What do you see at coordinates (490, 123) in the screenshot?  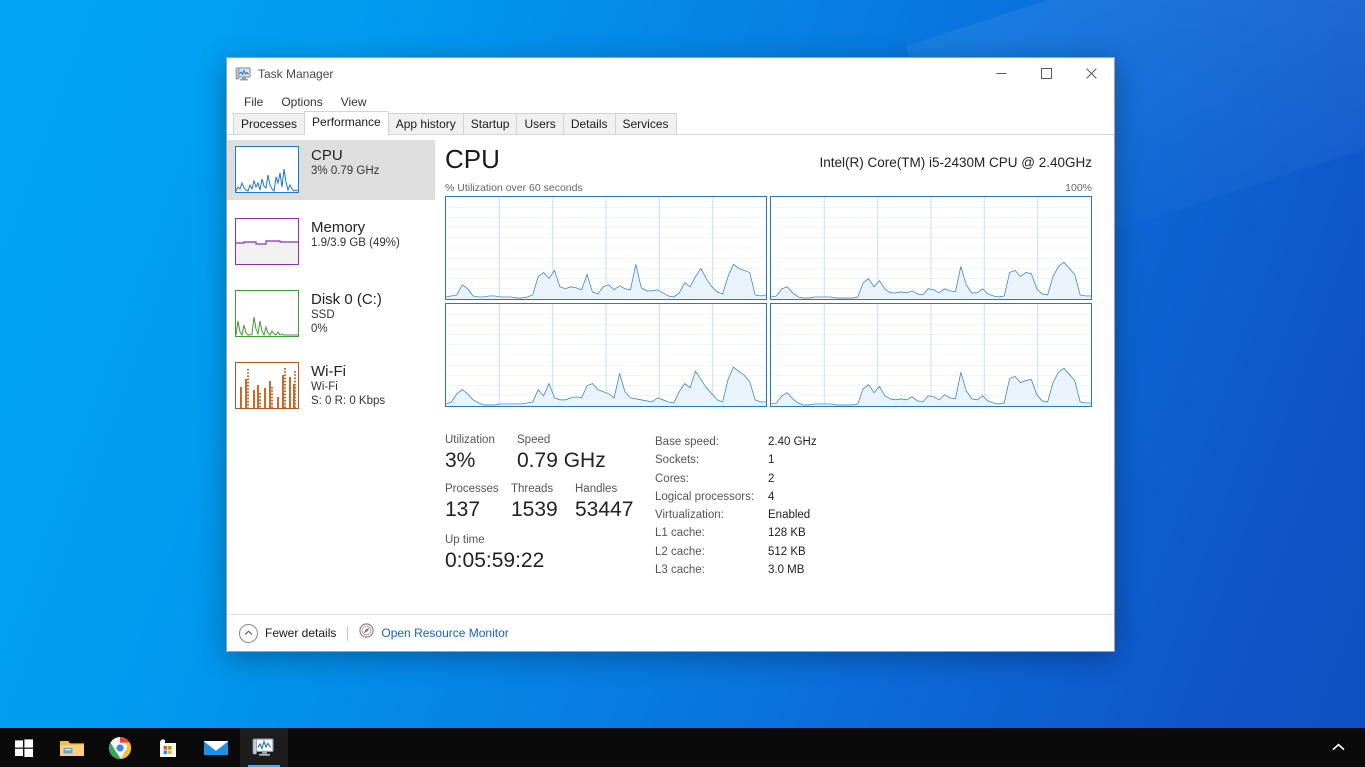 I see `tab-startup: Startup` at bounding box center [490, 123].